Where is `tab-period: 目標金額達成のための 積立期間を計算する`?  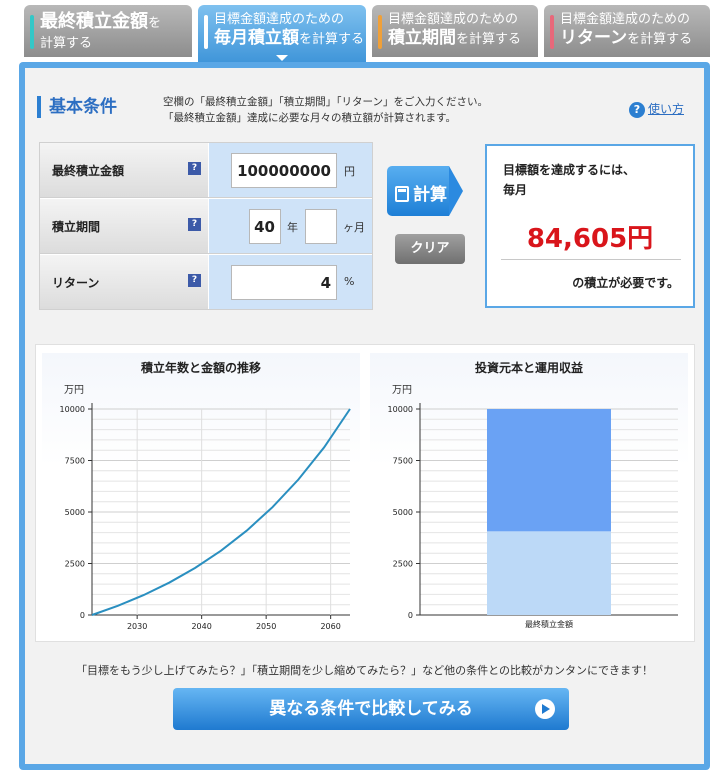
tab-period: 目標金額達成のための 積立期間を計算する is located at coordinates (455, 31).